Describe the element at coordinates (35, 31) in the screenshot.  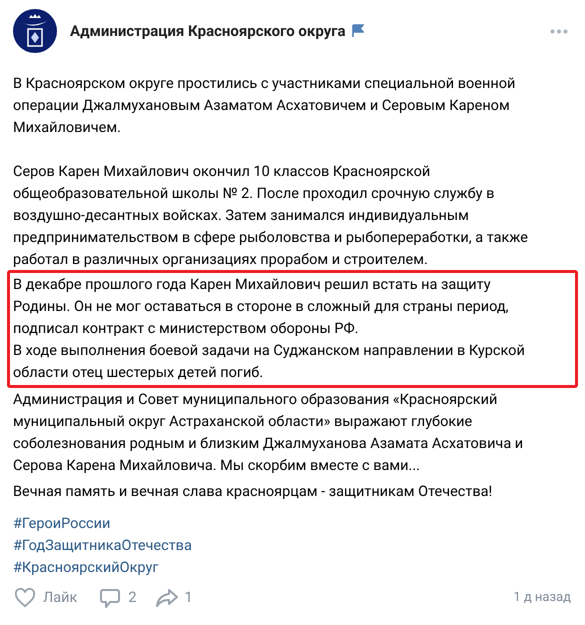
I see `avatar-emblem-icon` at that location.